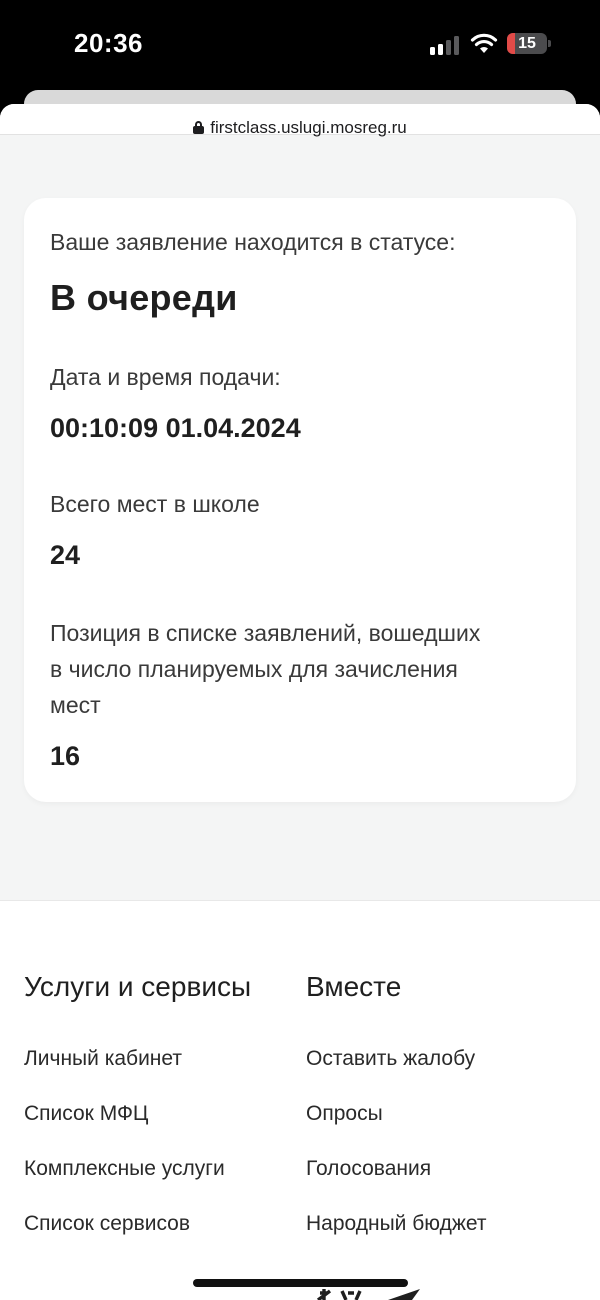 The width and height of the screenshot is (600, 1300). I want to click on social-icons-partial, so click(368, 1294).